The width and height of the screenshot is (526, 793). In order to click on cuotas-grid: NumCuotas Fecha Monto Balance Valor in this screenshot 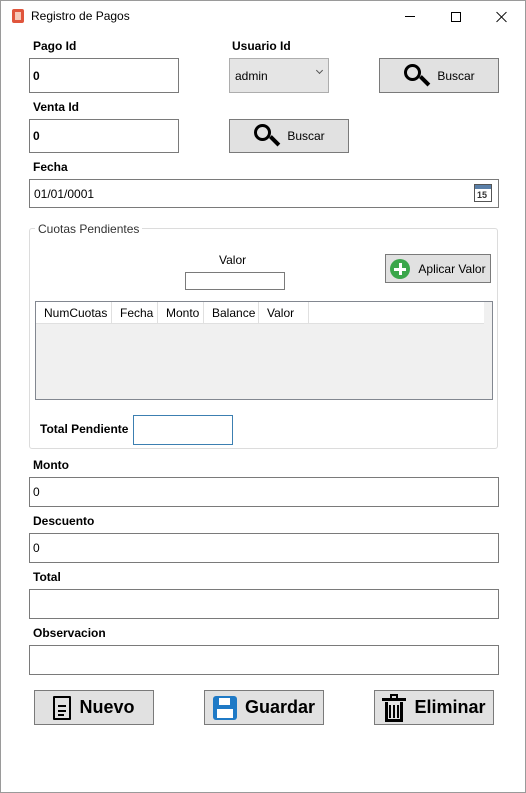, I will do `click(264, 350)`.